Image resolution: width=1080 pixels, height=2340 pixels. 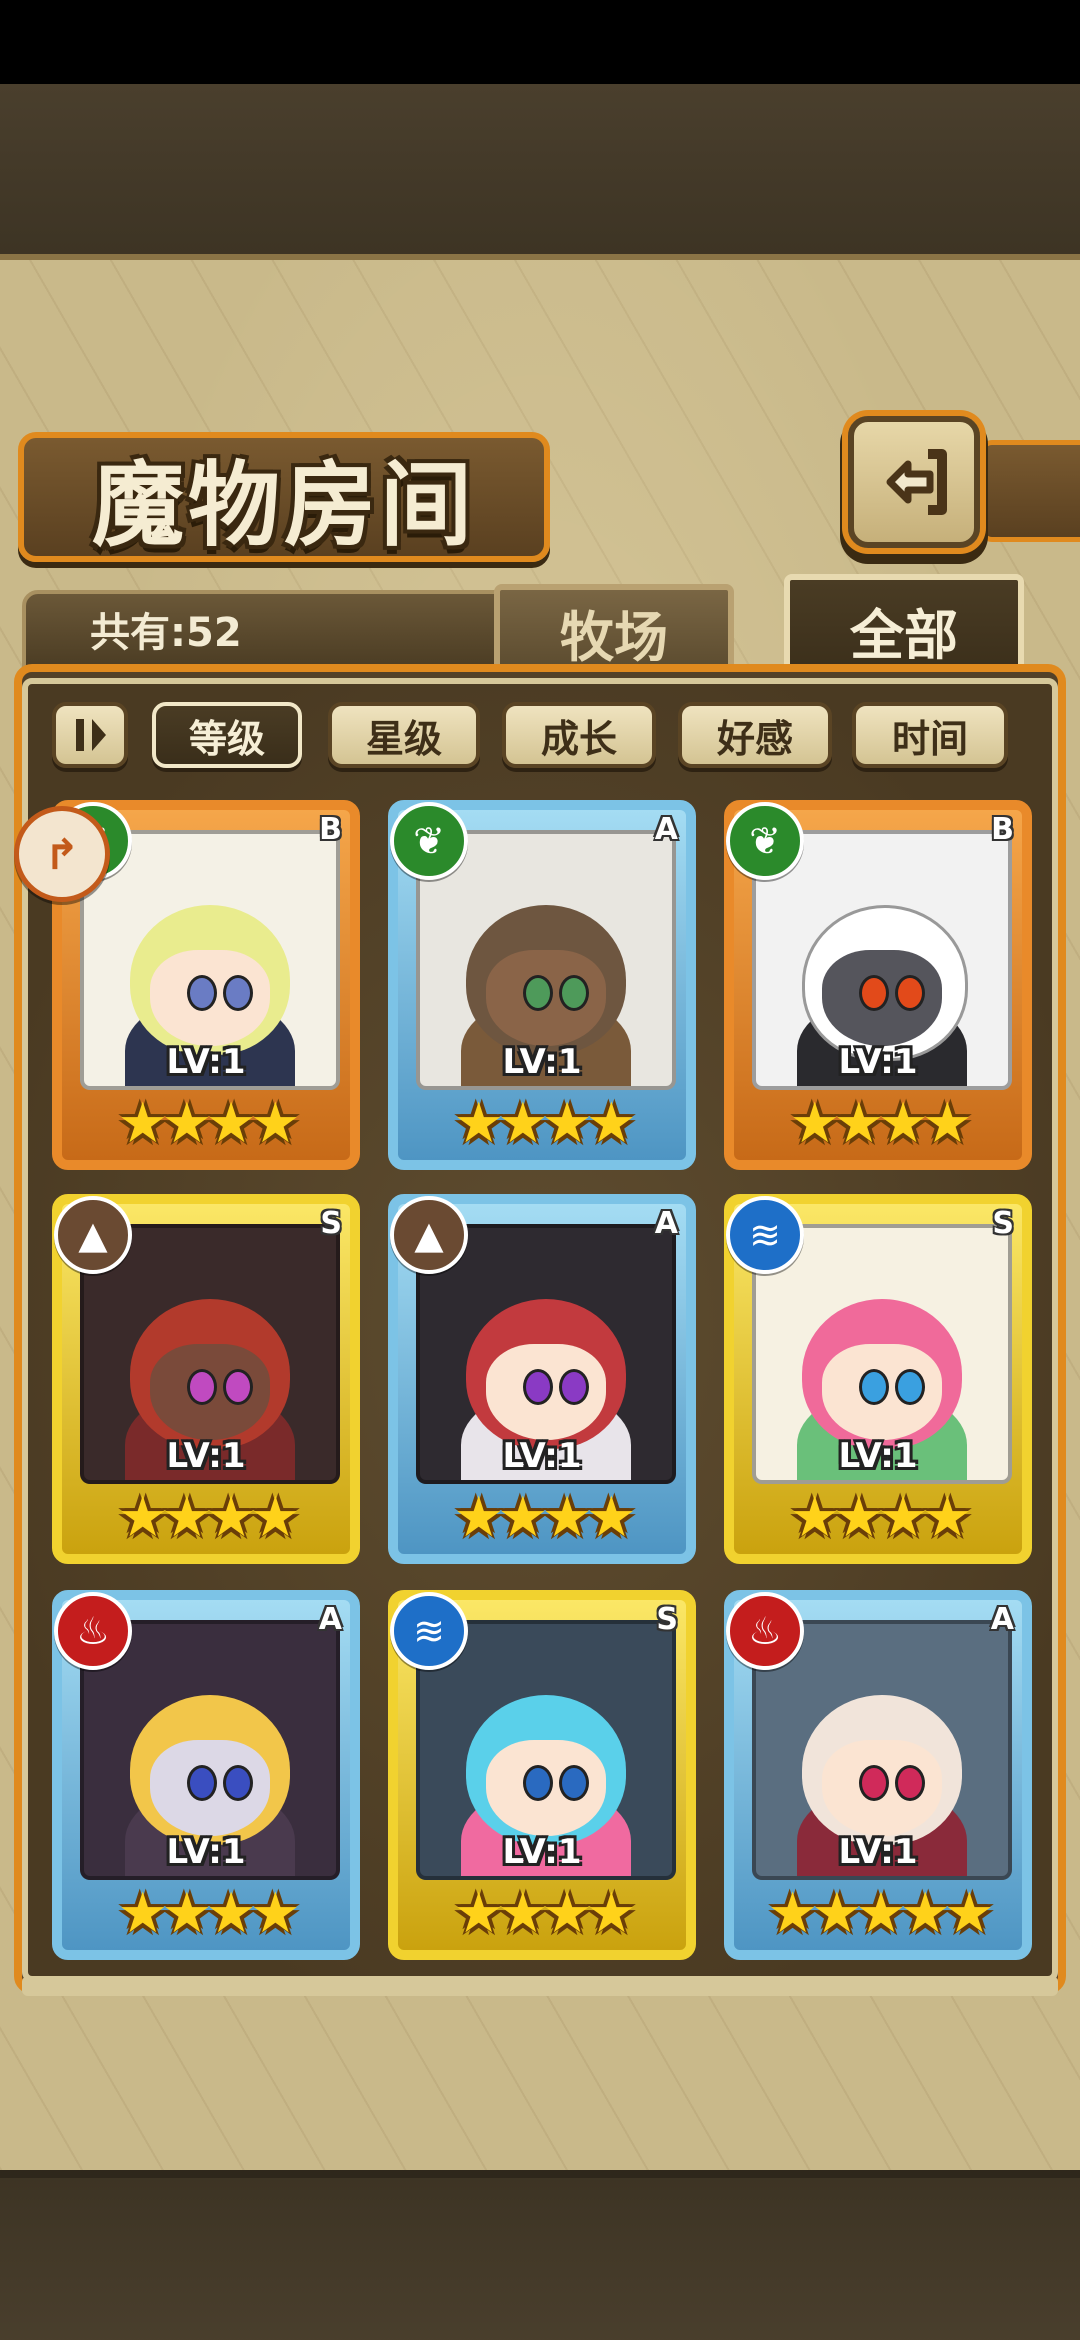 I want to click on page-title: 魔物房间, so click(x=283, y=504).